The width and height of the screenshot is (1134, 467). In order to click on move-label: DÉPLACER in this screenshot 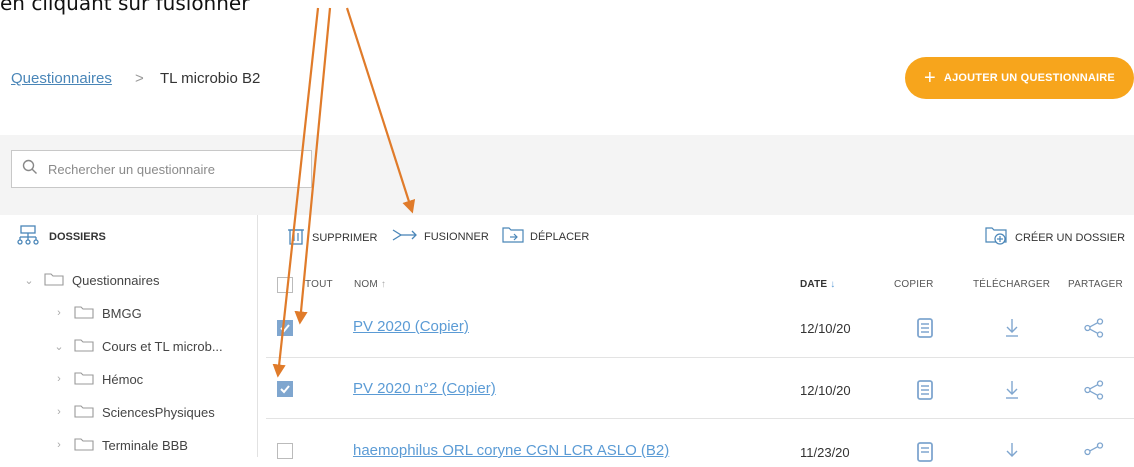, I will do `click(560, 236)`.